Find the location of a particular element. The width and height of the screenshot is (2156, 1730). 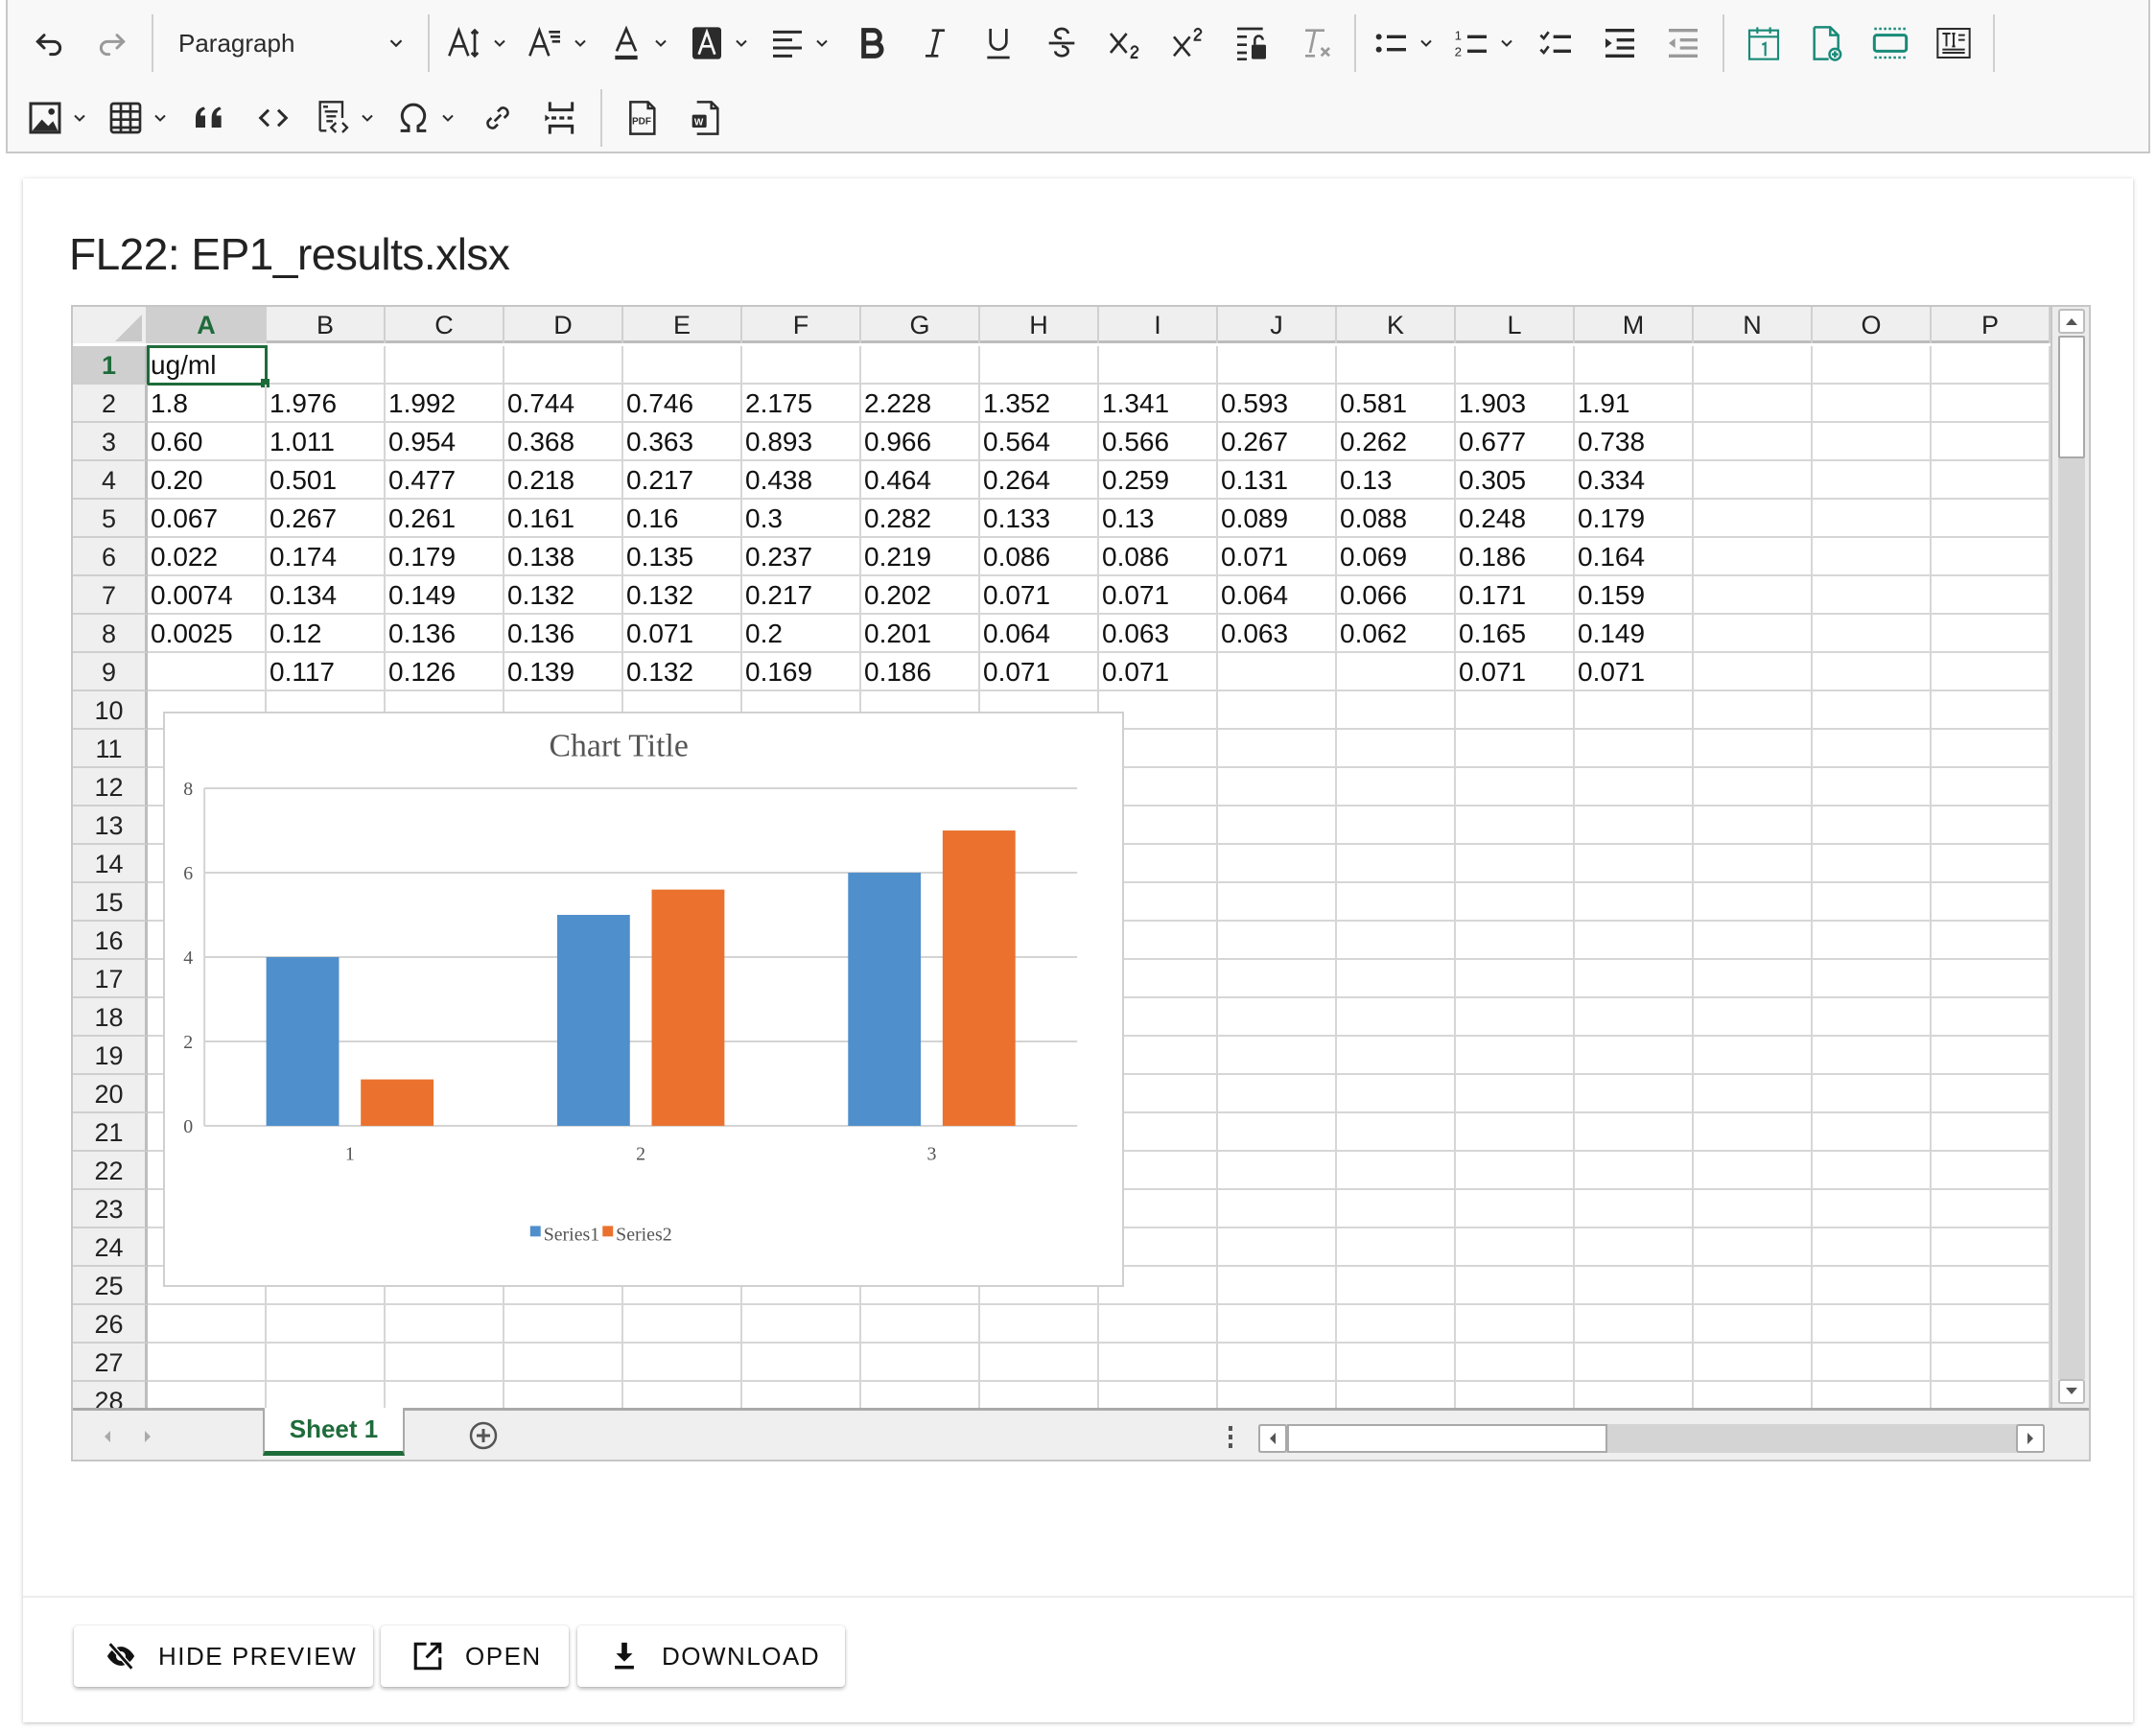

cell-g4: 0.464 is located at coordinates (920, 480).